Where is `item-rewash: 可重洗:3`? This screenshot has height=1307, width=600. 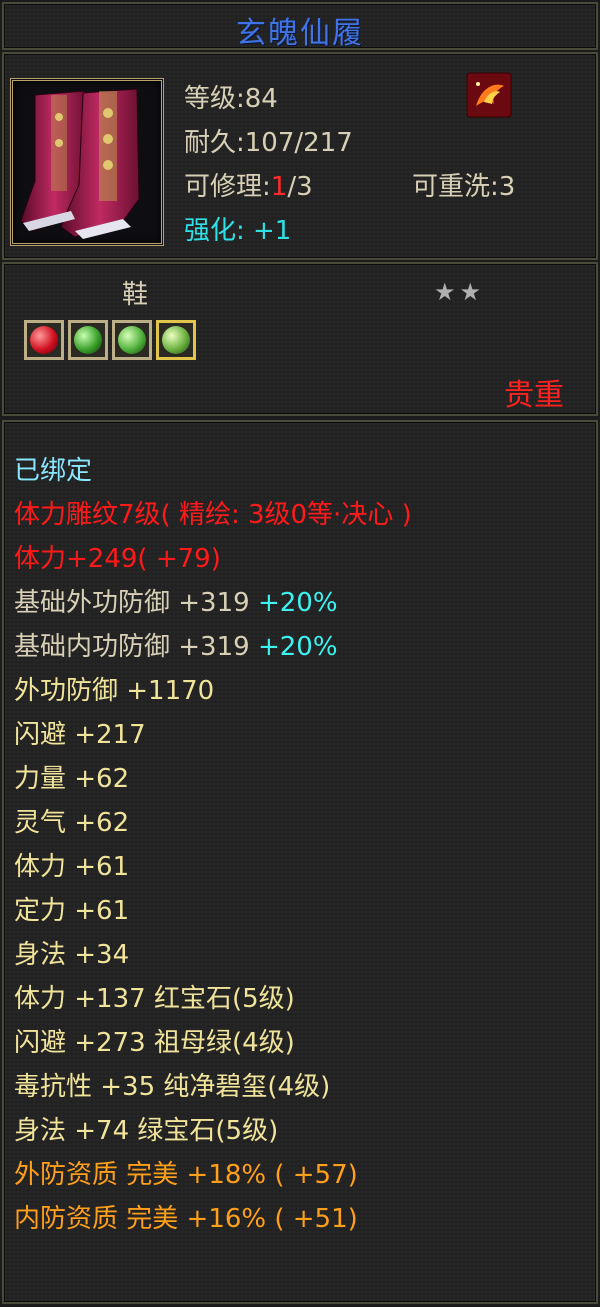 item-rewash: 可重洗:3 is located at coordinates (464, 187).